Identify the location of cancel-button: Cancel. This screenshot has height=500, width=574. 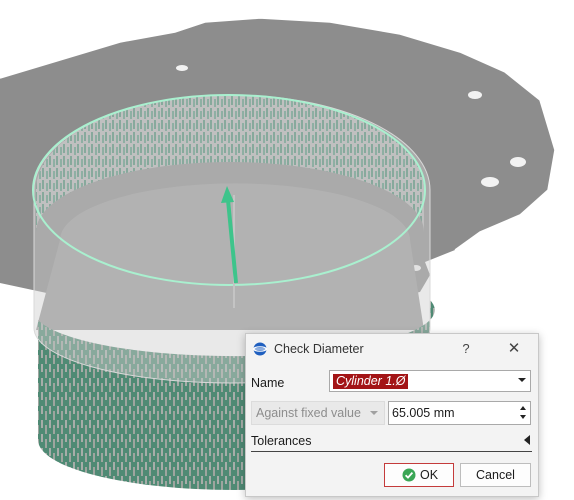
(495, 475).